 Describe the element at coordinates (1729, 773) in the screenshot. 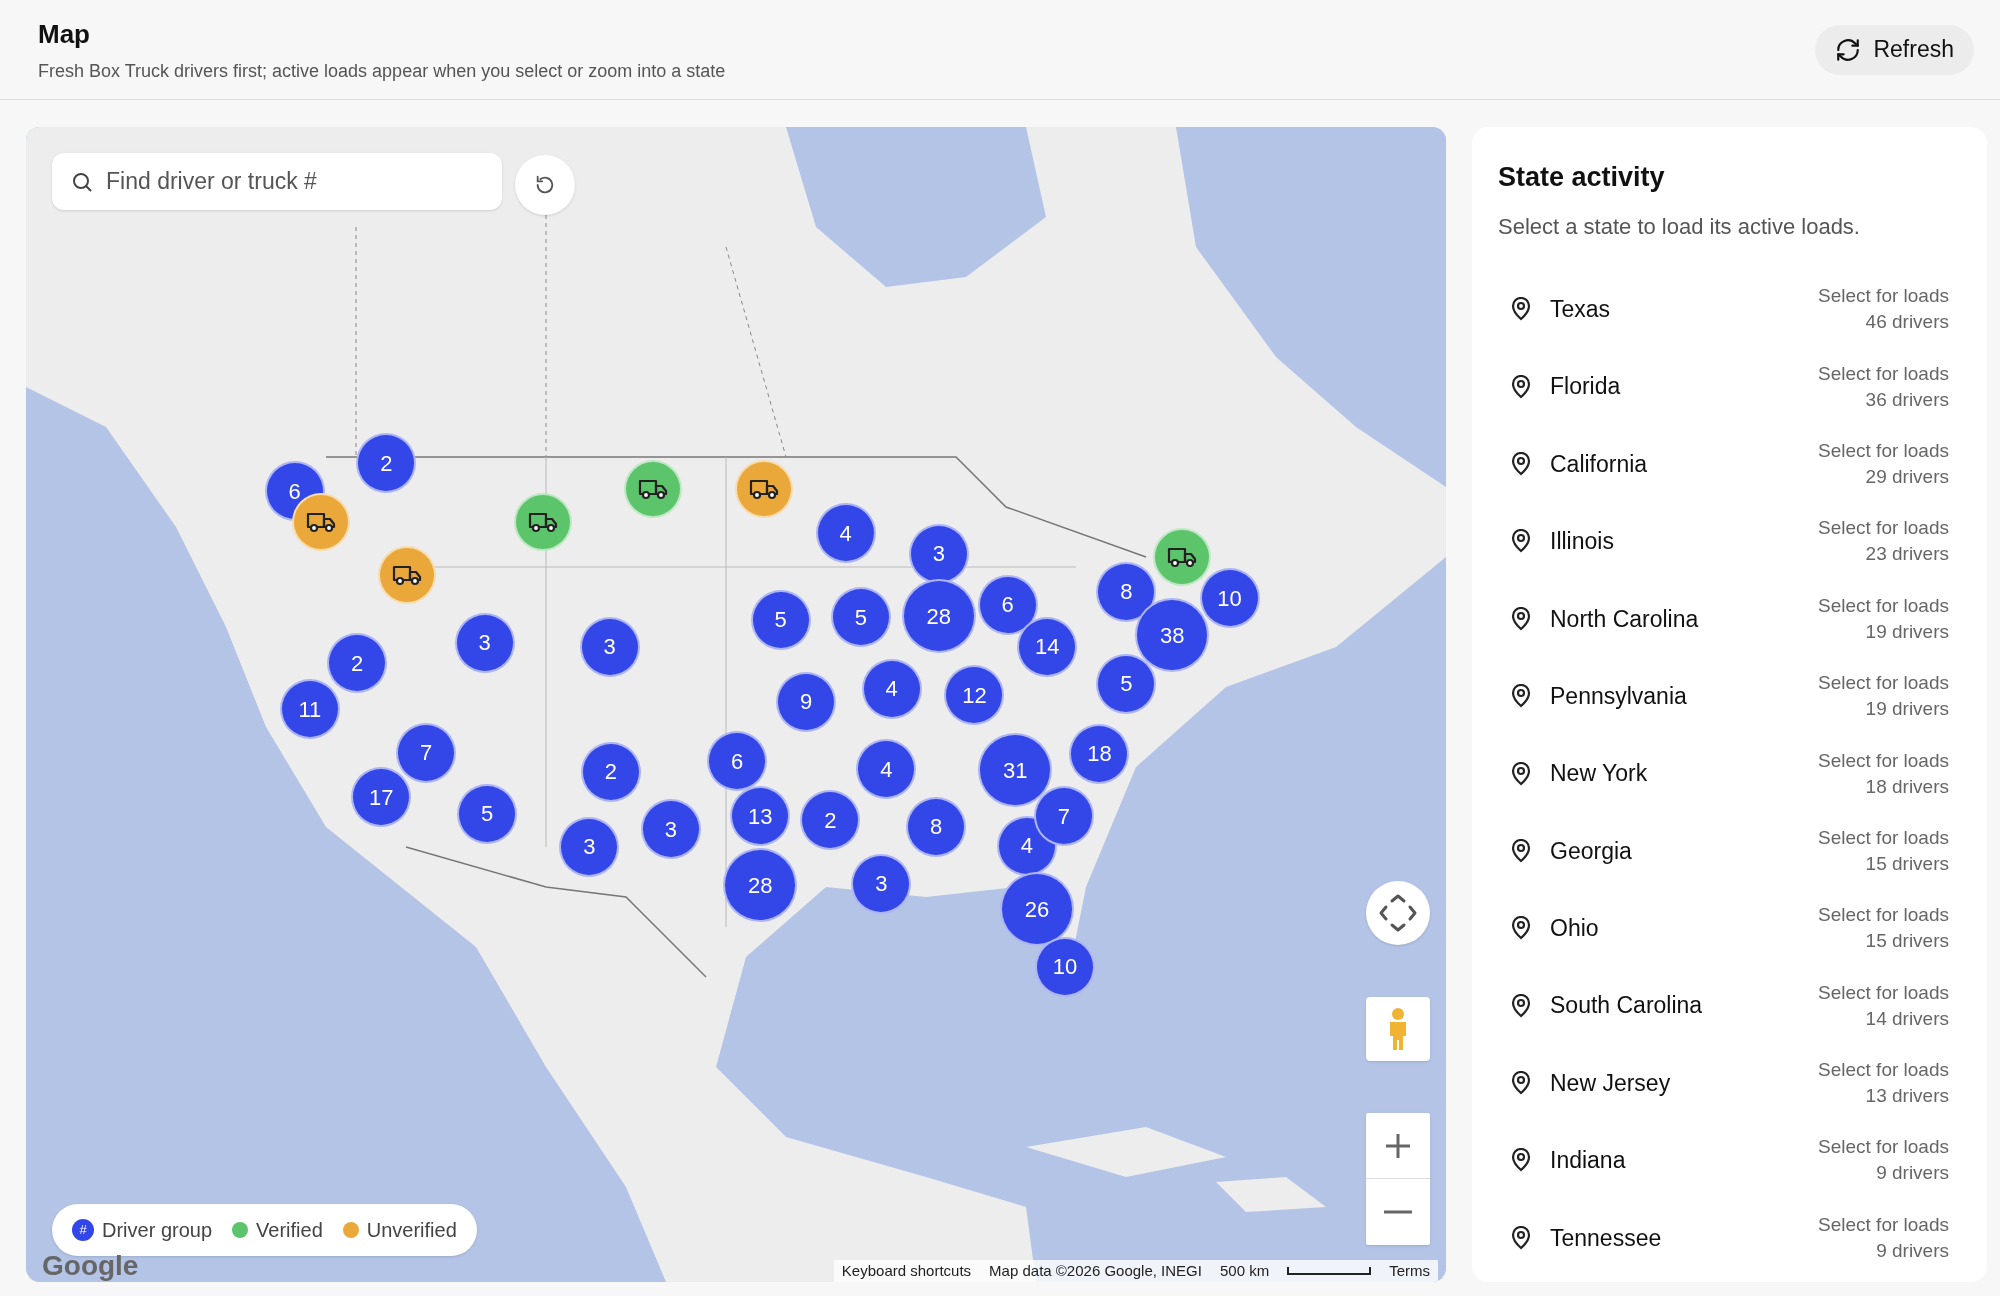

I see `state-row: New York Select for loads 18 drivers` at that location.